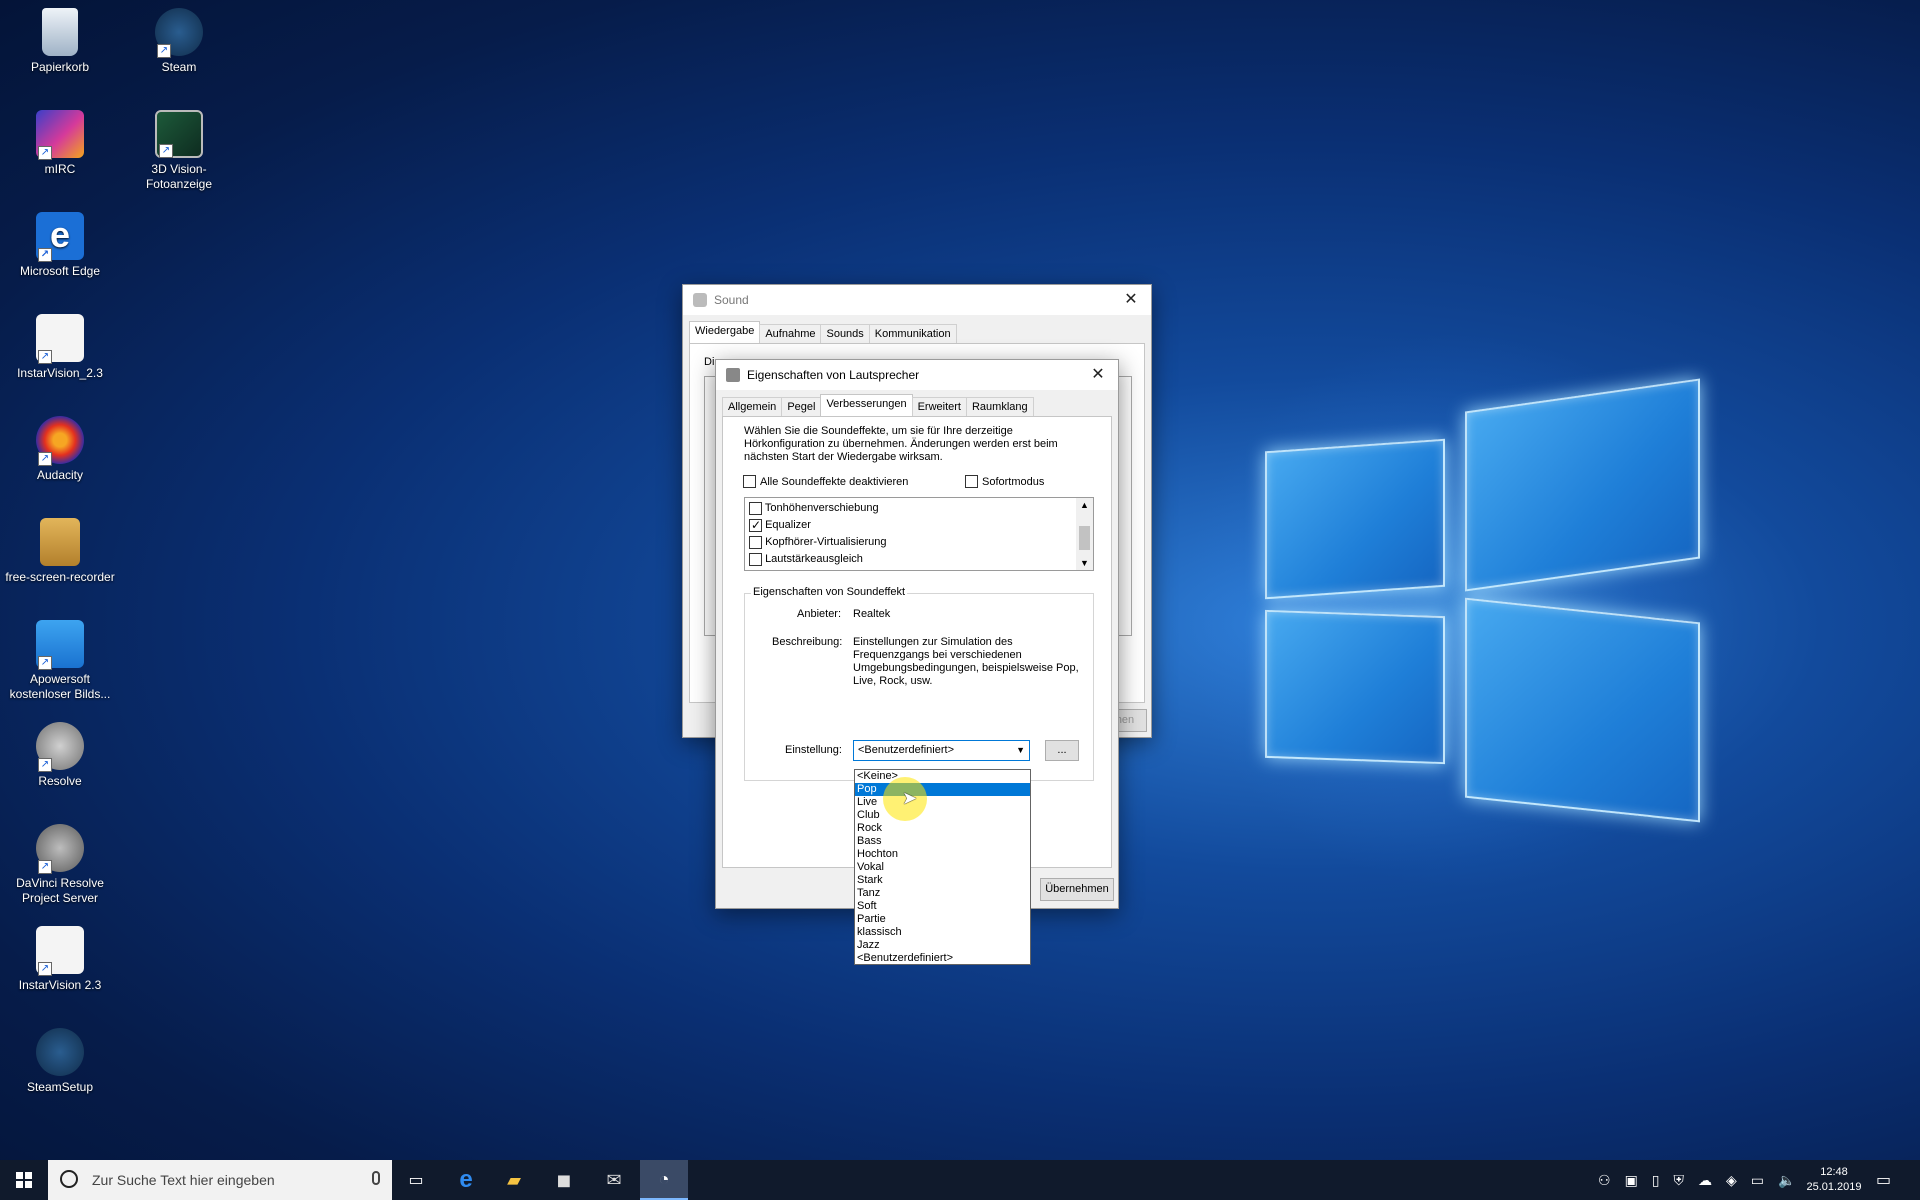  I want to click on tab-erweitert: Erweitert, so click(939, 406).